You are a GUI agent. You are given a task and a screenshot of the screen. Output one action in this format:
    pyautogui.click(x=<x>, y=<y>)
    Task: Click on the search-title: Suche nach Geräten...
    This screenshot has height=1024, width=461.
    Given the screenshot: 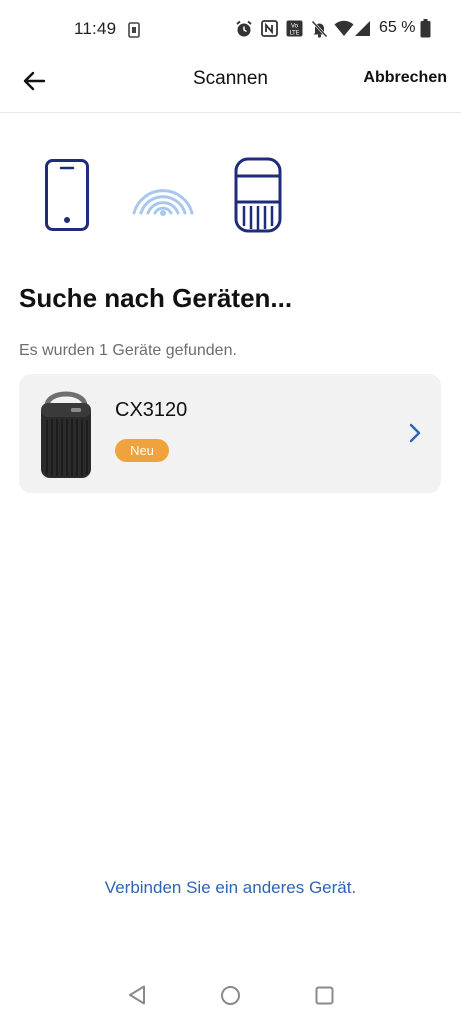 What is the action you would take?
    pyautogui.click(x=156, y=298)
    